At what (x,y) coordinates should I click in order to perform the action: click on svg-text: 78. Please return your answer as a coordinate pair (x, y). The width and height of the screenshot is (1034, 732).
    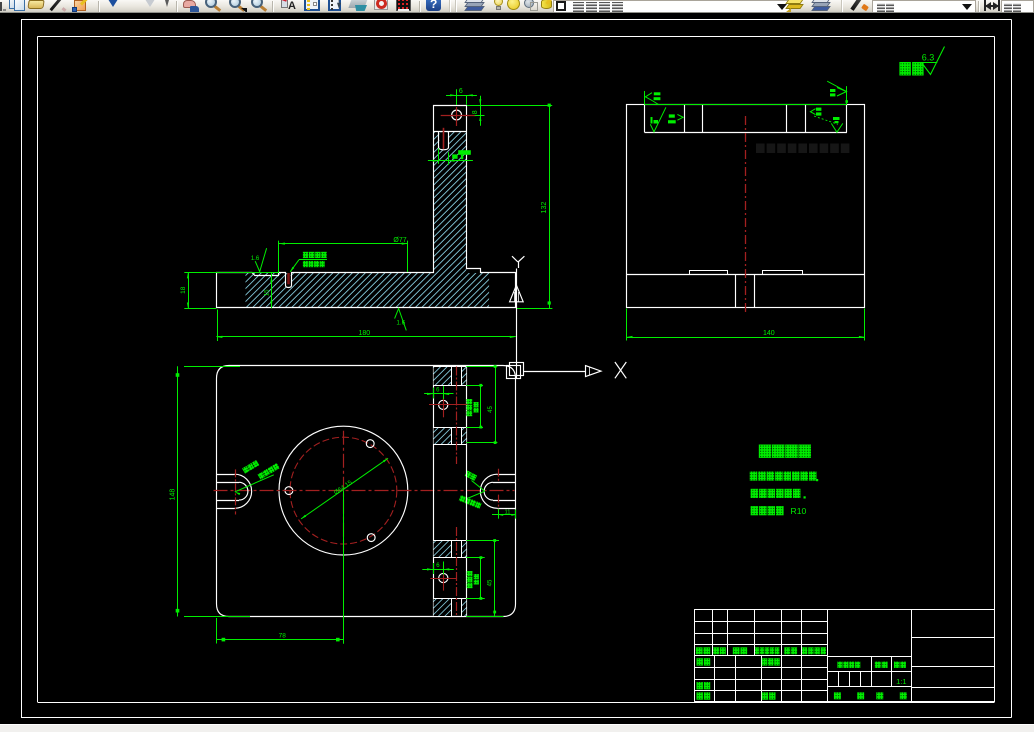
    Looking at the image, I should click on (283, 635).